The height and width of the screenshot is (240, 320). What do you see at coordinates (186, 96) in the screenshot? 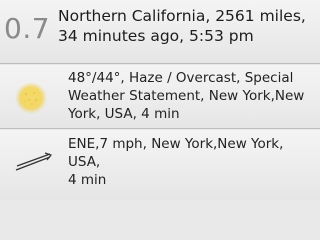
I see `weather-line-2: Weather Statement, New York,New` at bounding box center [186, 96].